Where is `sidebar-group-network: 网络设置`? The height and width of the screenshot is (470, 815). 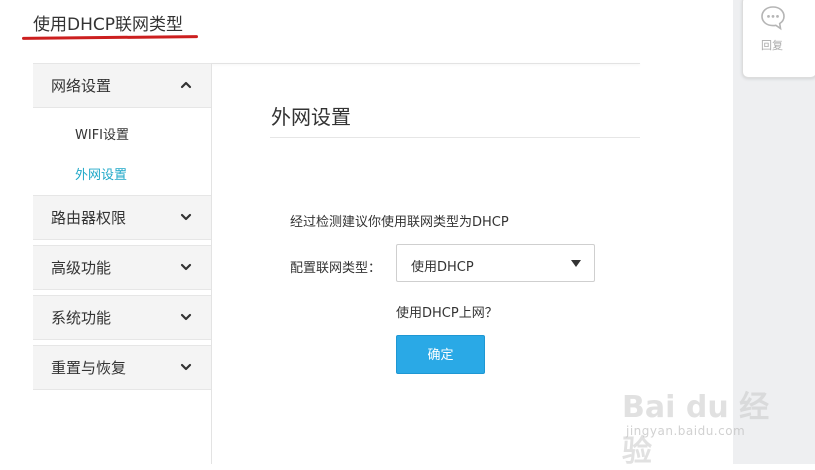 sidebar-group-network: 网络设置 is located at coordinates (122, 85).